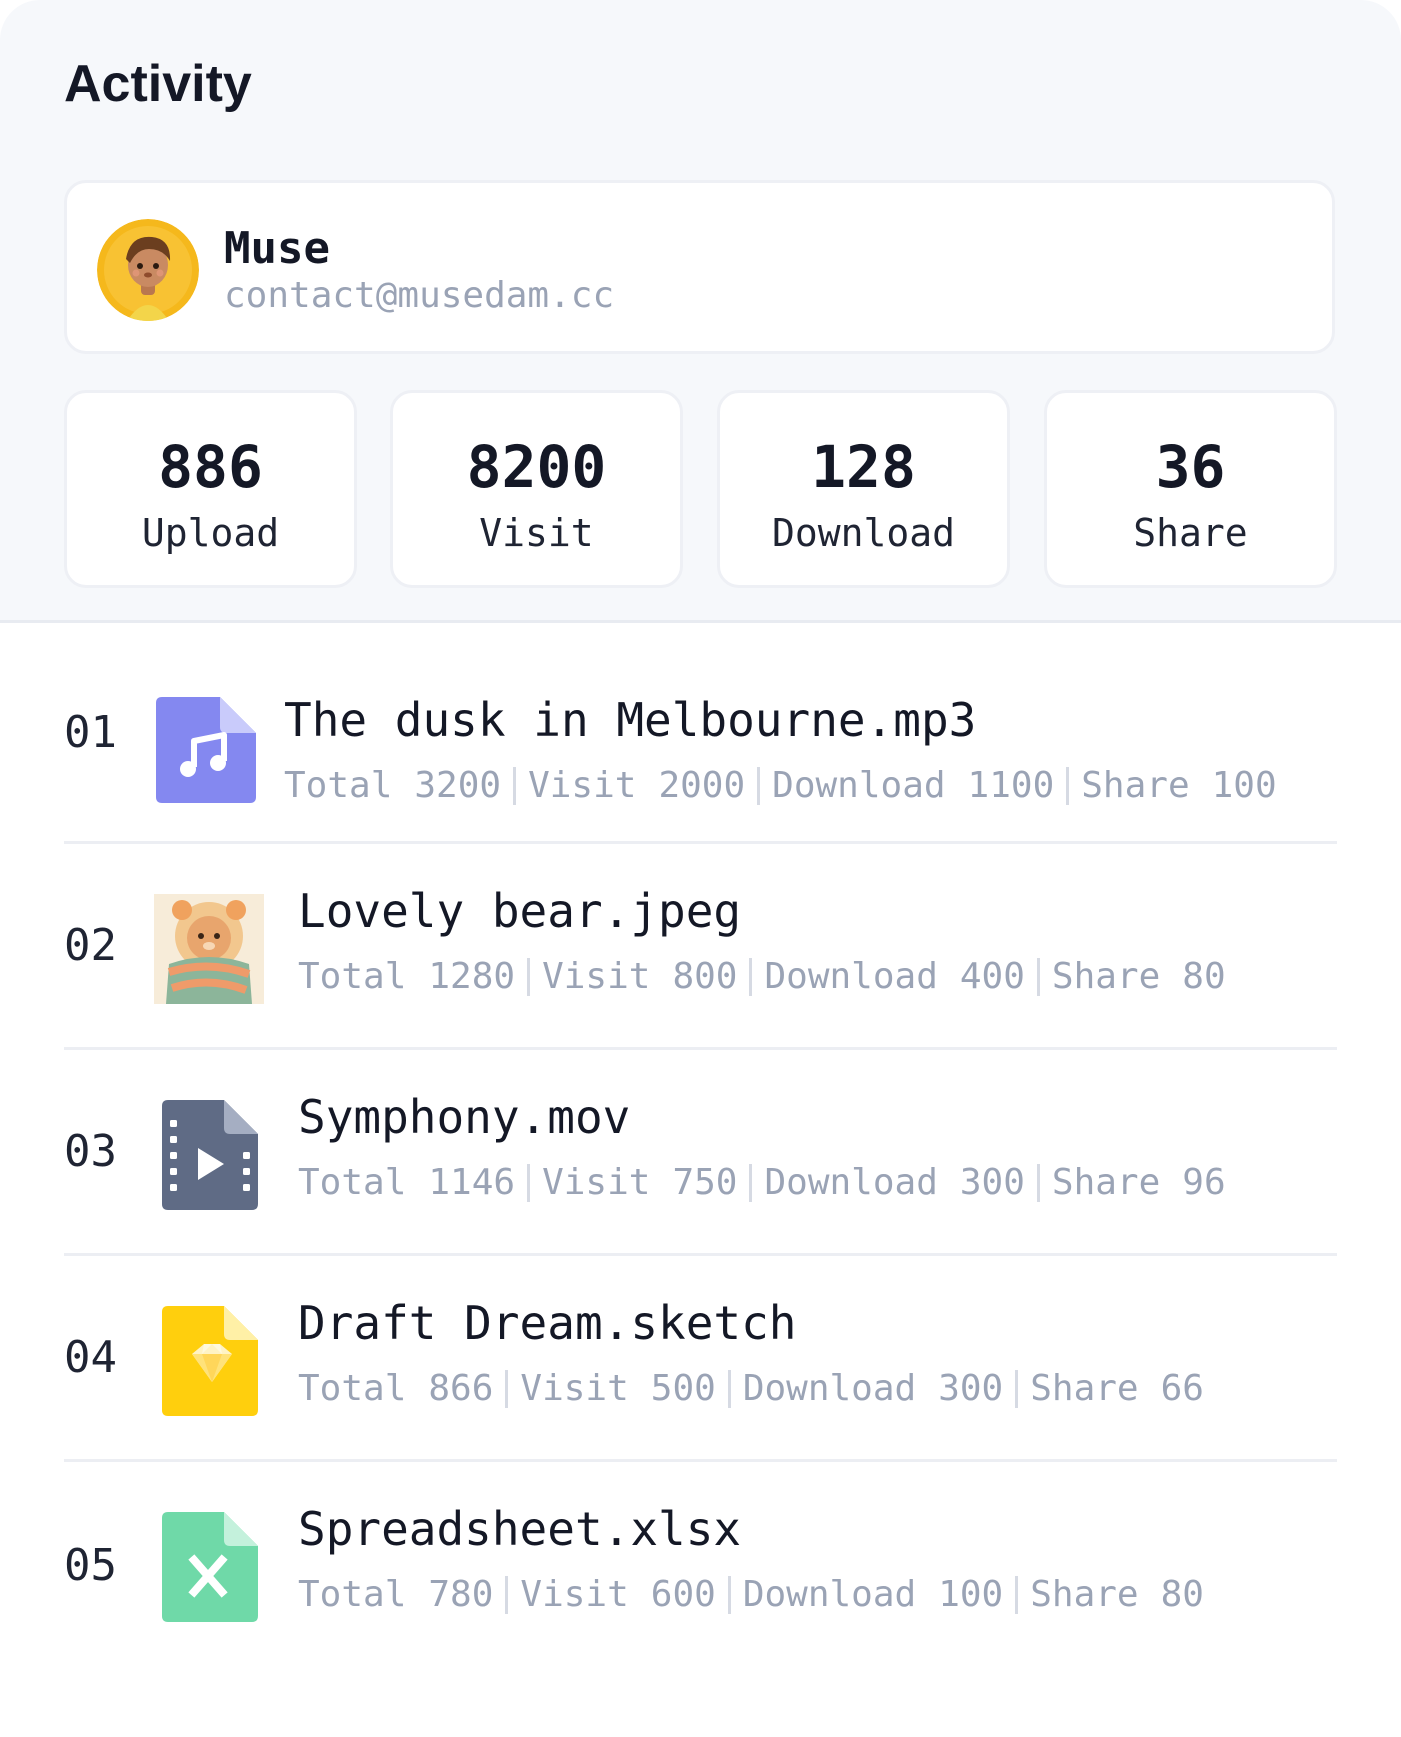  I want to click on stat-value: 36, so click(1190, 467).